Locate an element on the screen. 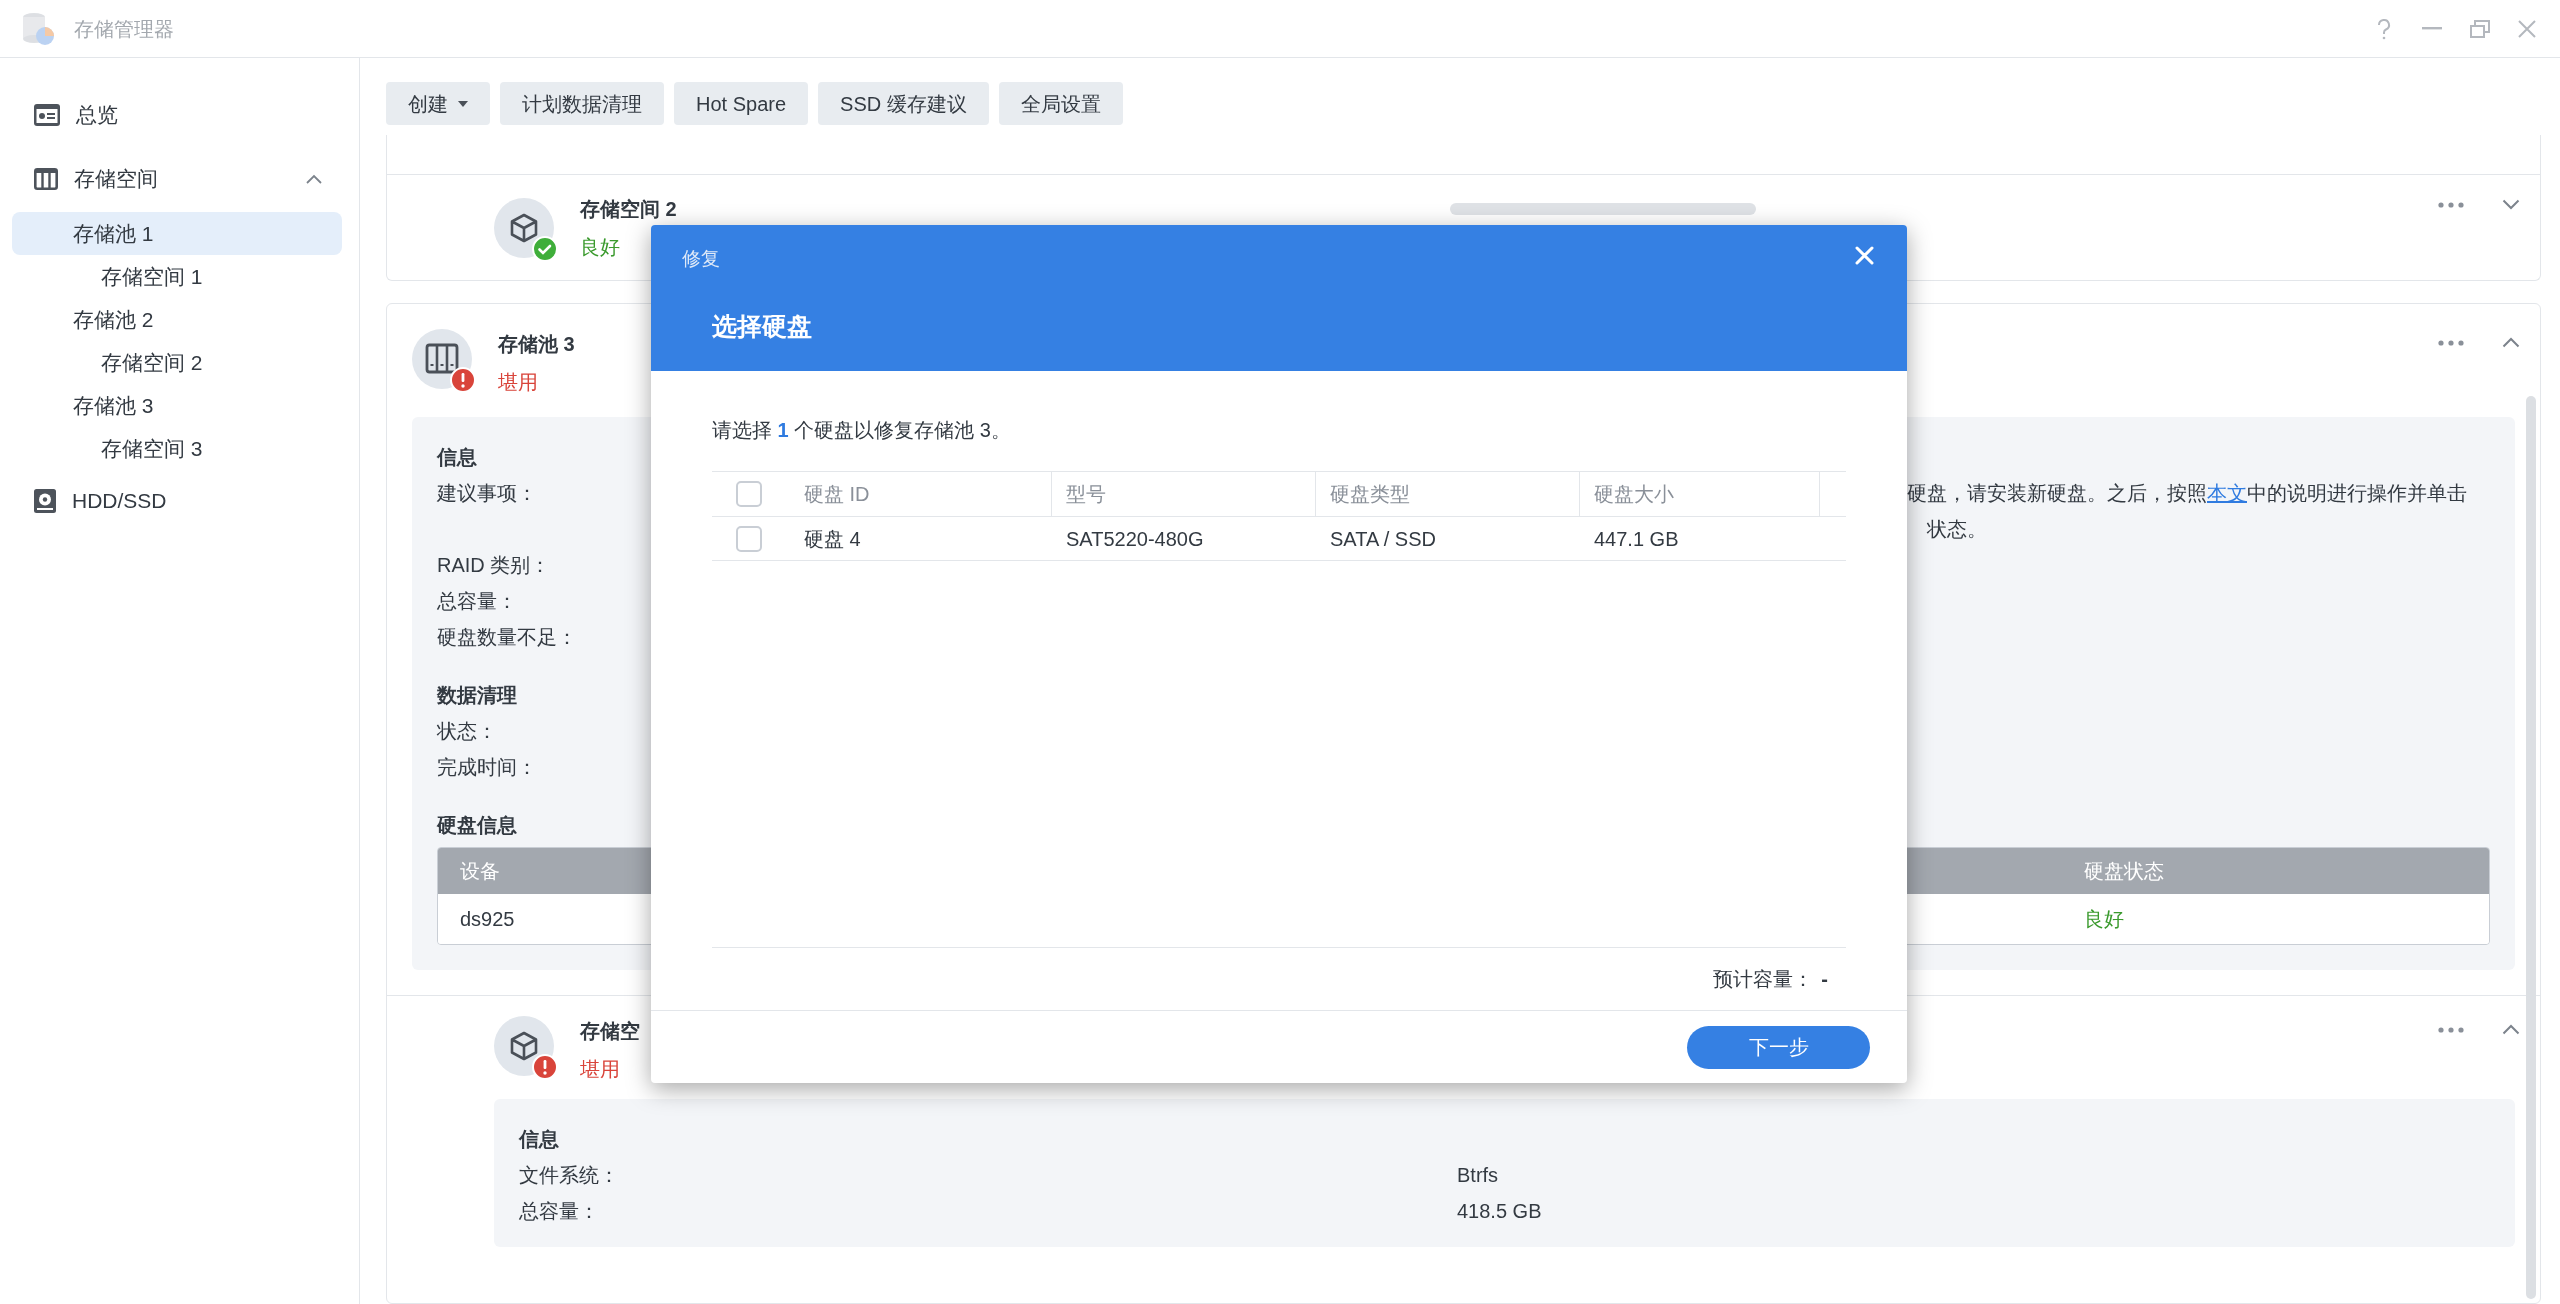  storage-space-title: 存储空 is located at coordinates (610, 1031).